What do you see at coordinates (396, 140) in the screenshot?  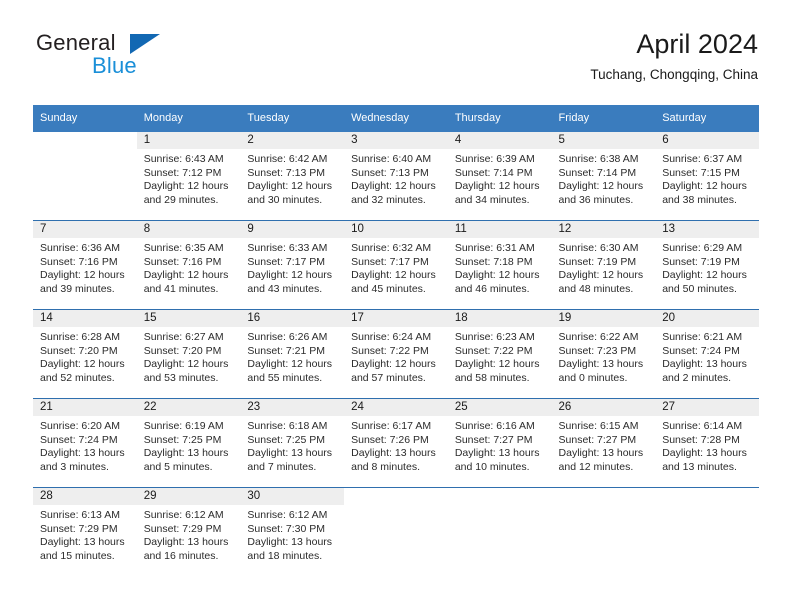 I see `day-number: 3` at bounding box center [396, 140].